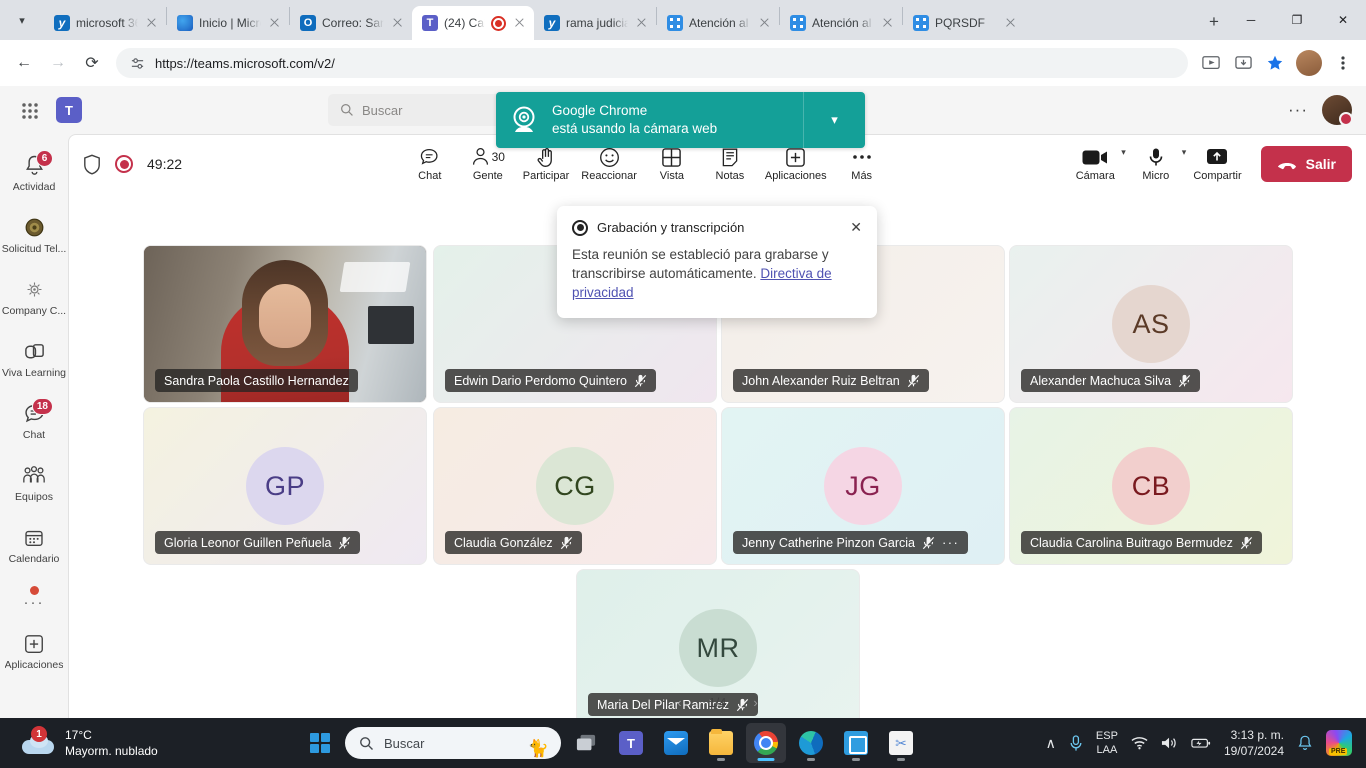 Image resolution: width=1366 pixels, height=768 pixels. What do you see at coordinates (1095, 164) in the screenshot?
I see `camera-button: Cámara` at bounding box center [1095, 164].